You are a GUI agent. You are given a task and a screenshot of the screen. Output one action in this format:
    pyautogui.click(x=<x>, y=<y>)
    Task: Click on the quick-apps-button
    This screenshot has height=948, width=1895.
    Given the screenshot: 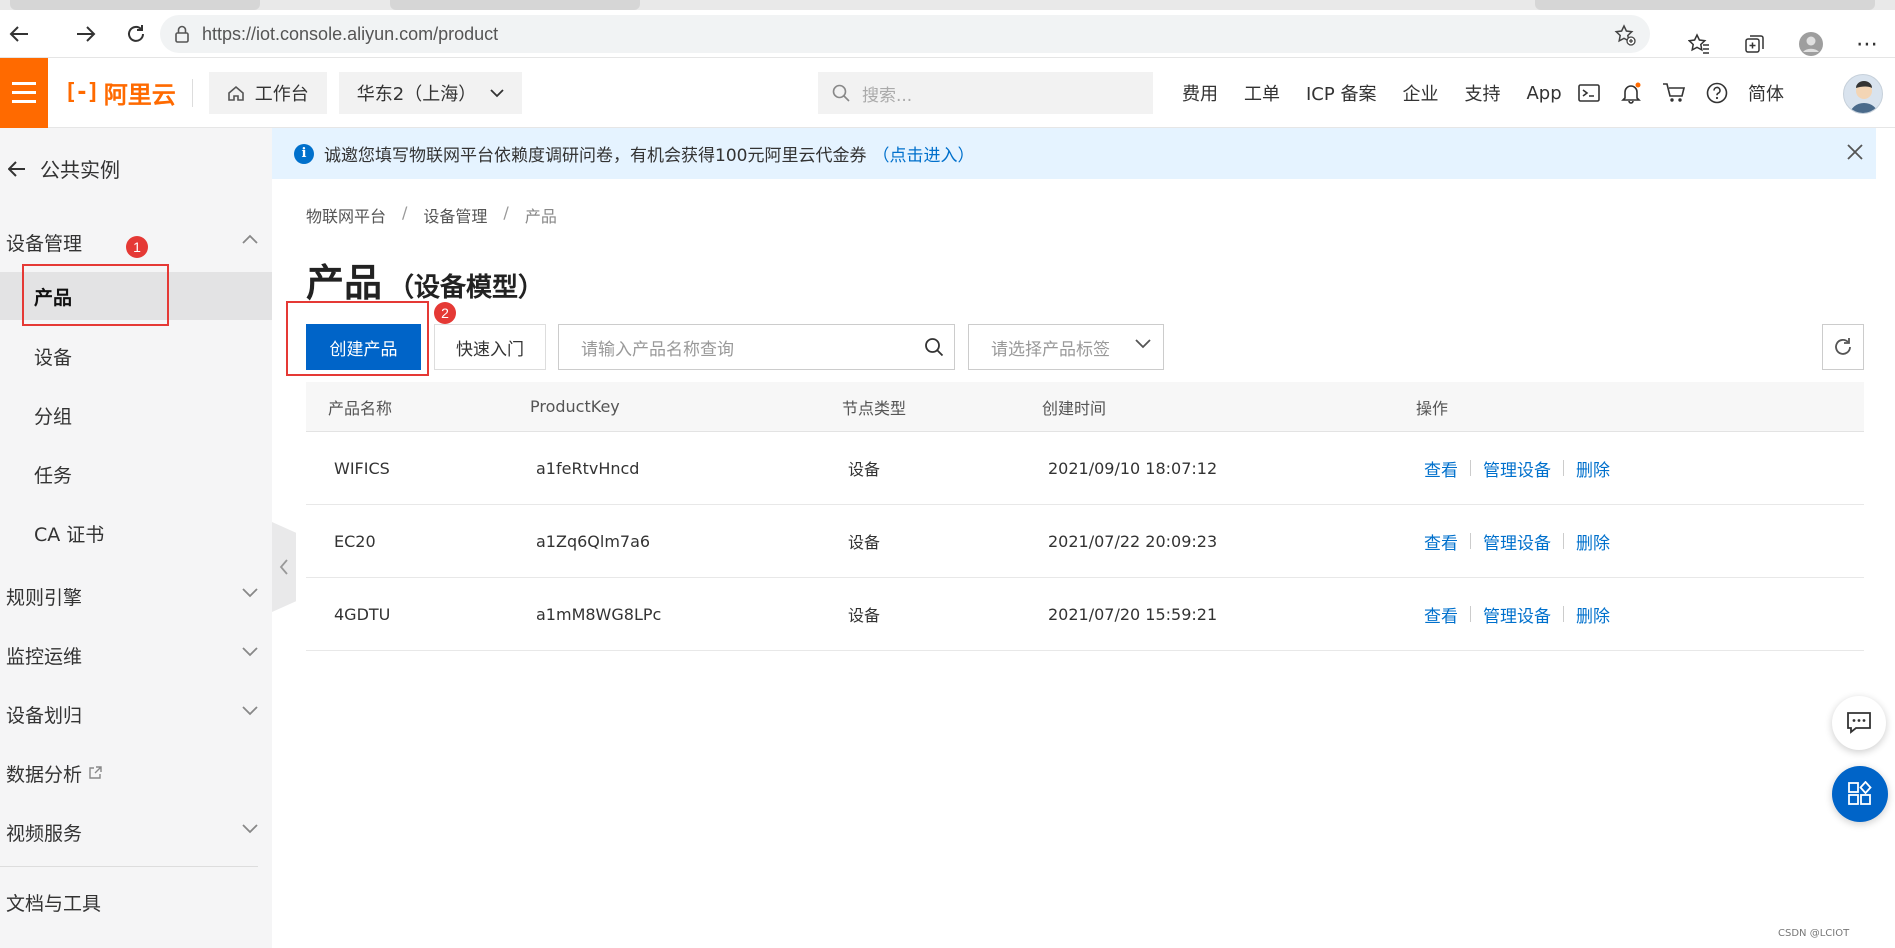 What is the action you would take?
    pyautogui.click(x=1860, y=794)
    